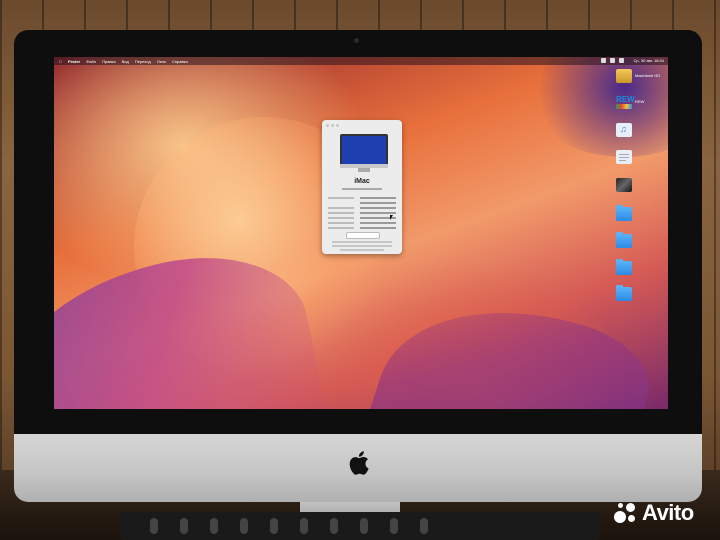  I want to click on rew-badge: REW, so click(625, 99).